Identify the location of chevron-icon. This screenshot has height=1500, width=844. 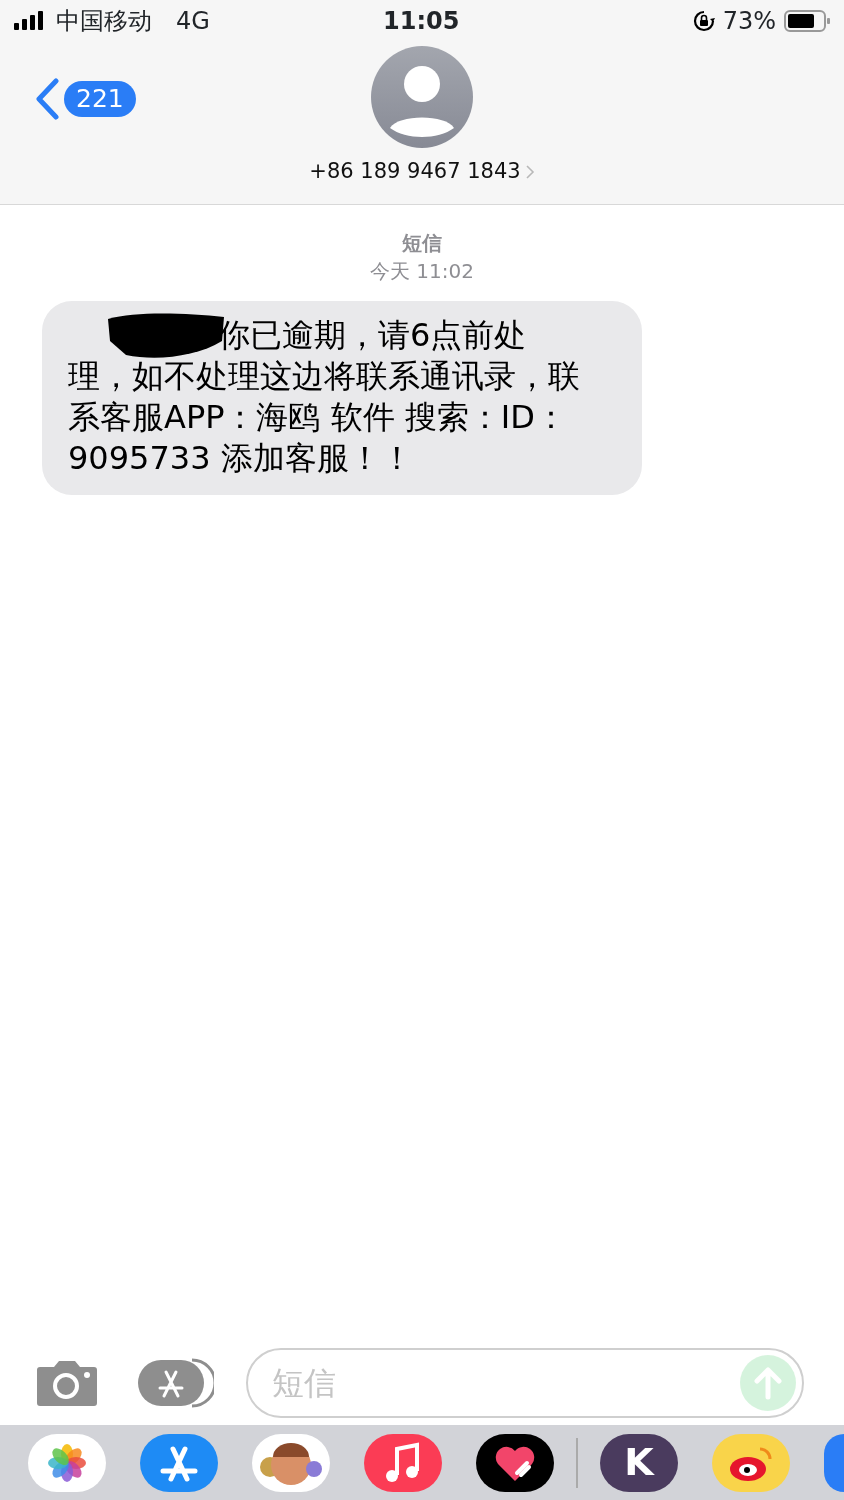
(529, 171).